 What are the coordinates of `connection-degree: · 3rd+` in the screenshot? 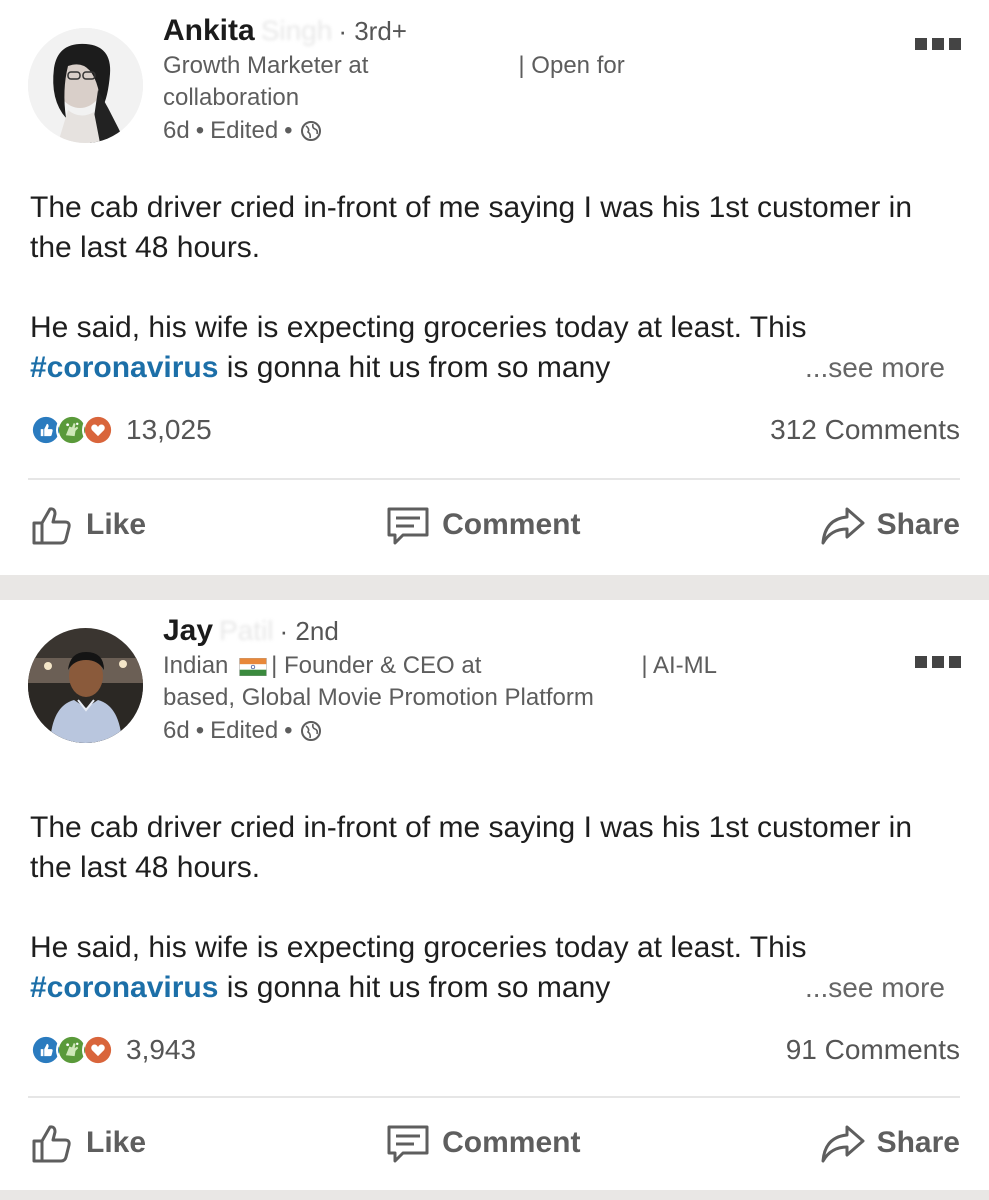 It's located at (372, 31).